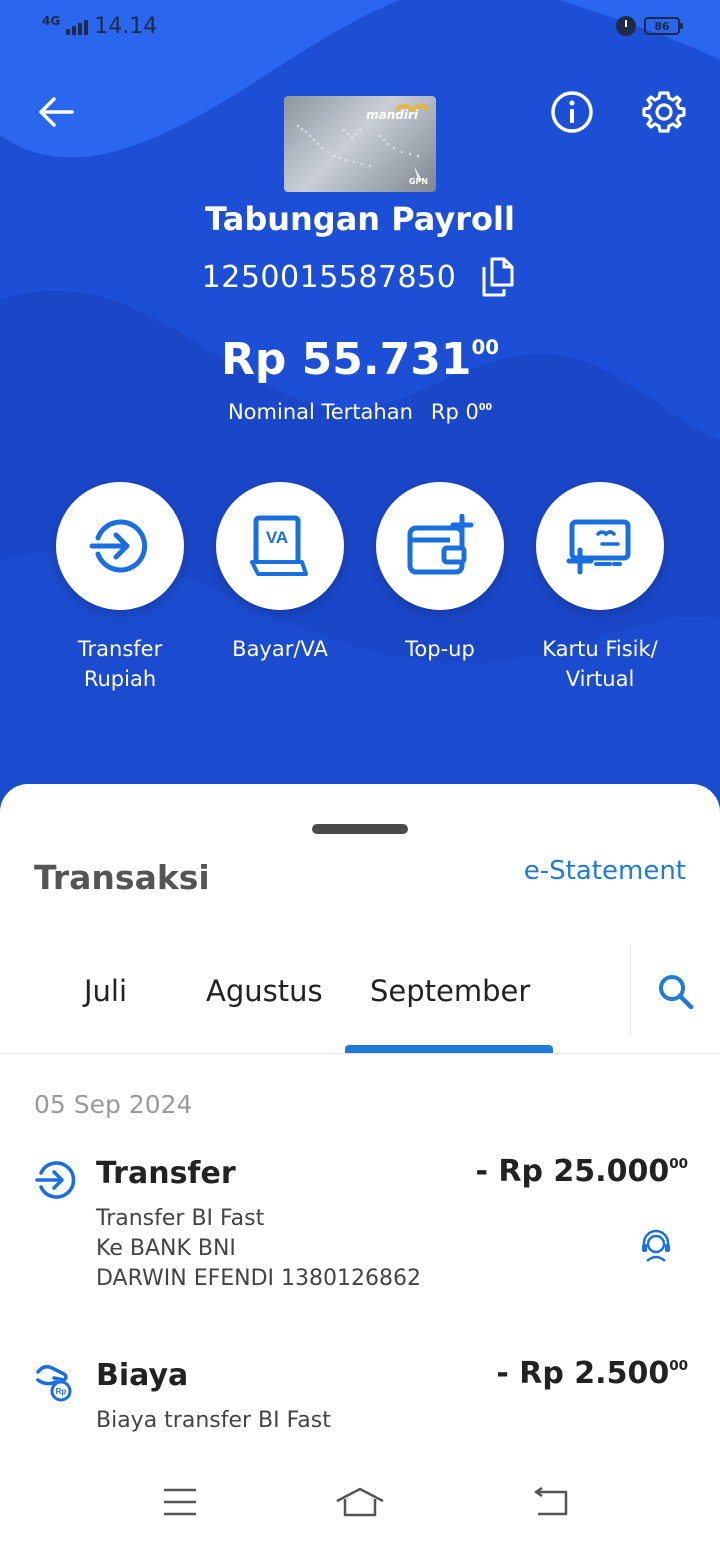 This screenshot has width=720, height=1544. Describe the element at coordinates (360, 829) in the screenshot. I see `sheet-drag-handle` at that location.